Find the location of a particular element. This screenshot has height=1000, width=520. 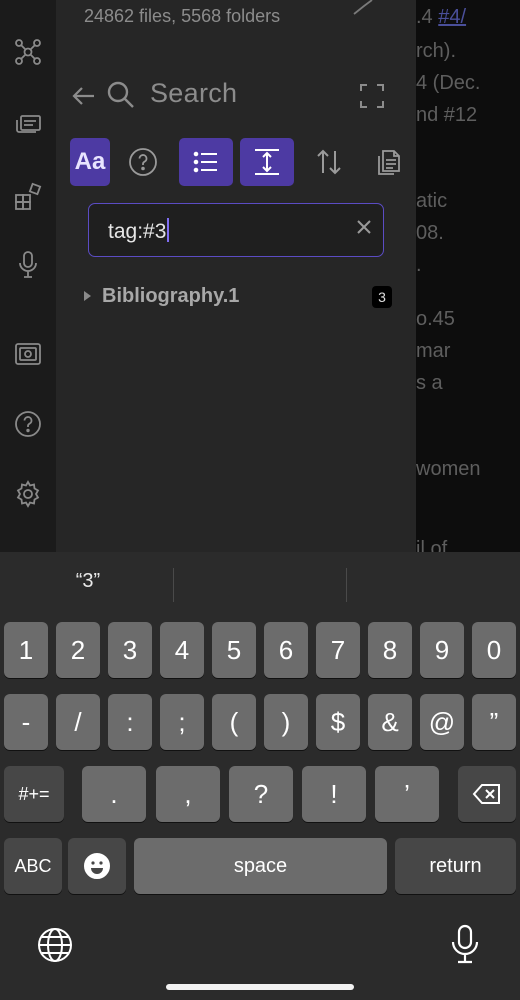

search-input-value: tag:#3 is located at coordinates (139, 231).